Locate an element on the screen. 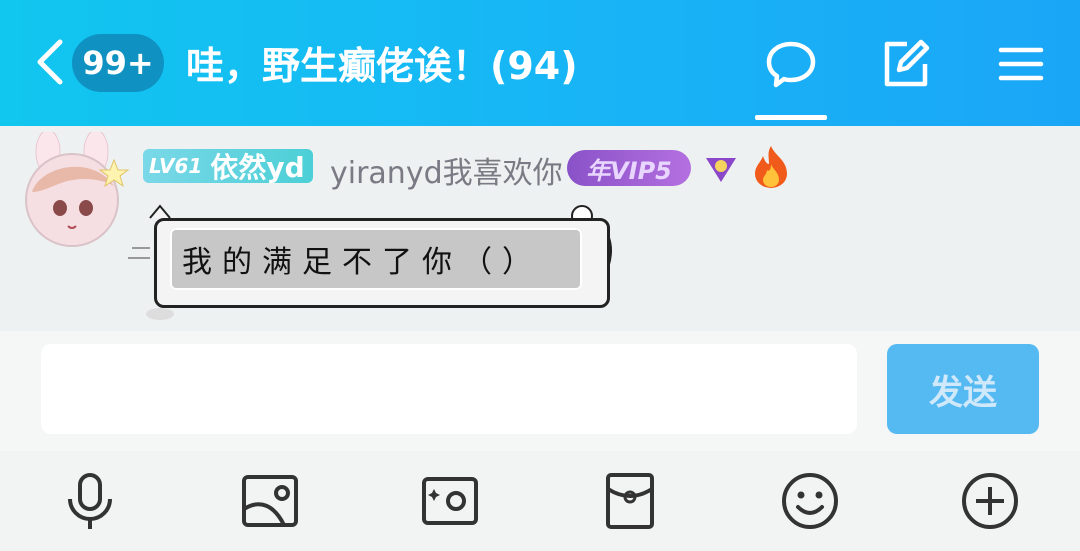  message-text: 我的满足不了你（） is located at coordinates (376, 259).